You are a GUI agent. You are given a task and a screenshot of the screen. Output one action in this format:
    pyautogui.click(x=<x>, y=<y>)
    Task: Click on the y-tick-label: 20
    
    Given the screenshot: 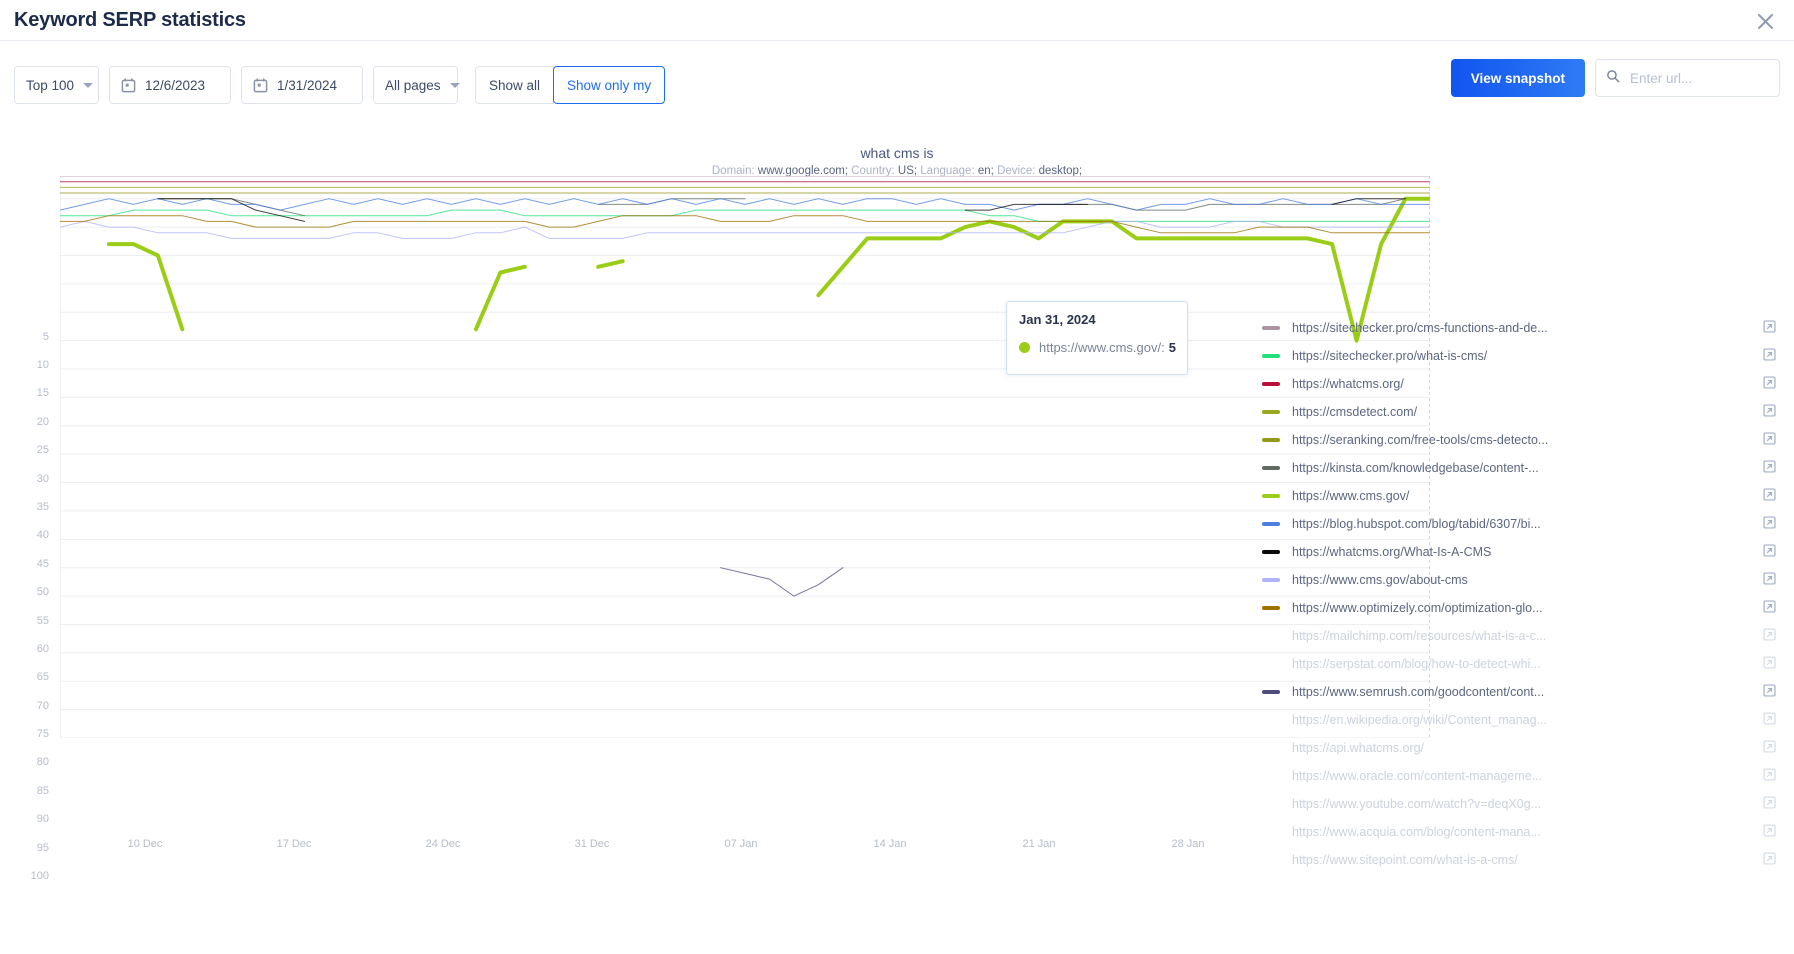 What is the action you would take?
    pyautogui.click(x=42, y=421)
    